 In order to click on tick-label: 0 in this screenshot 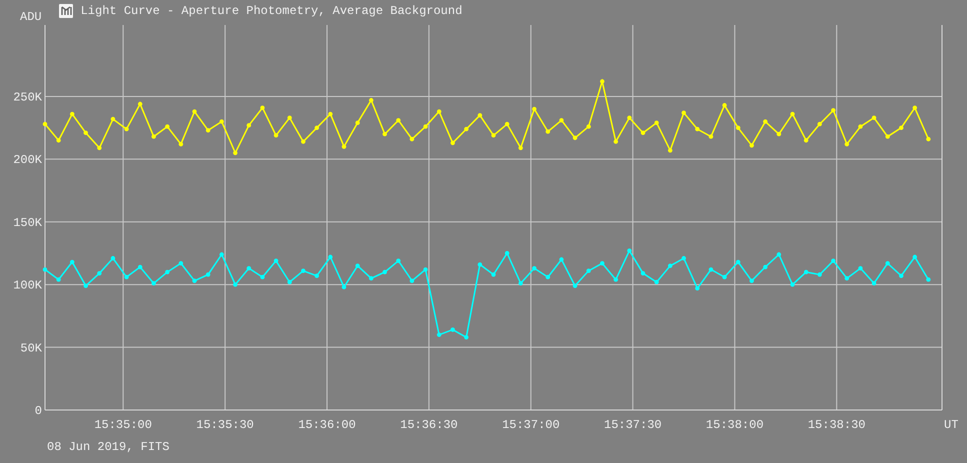, I will do `click(38, 411)`.